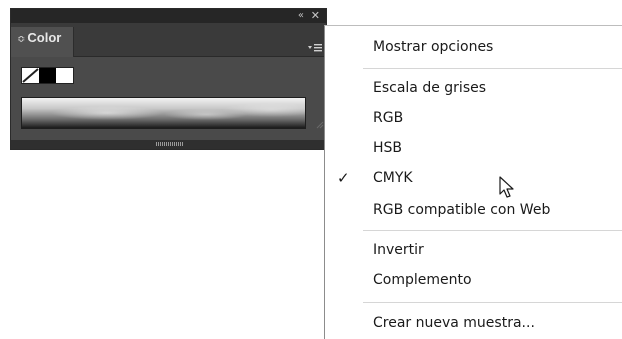 Image resolution: width=622 pixels, height=339 pixels. What do you see at coordinates (21, 39) in the screenshot?
I see `updown-arrows-icon: ≎` at bounding box center [21, 39].